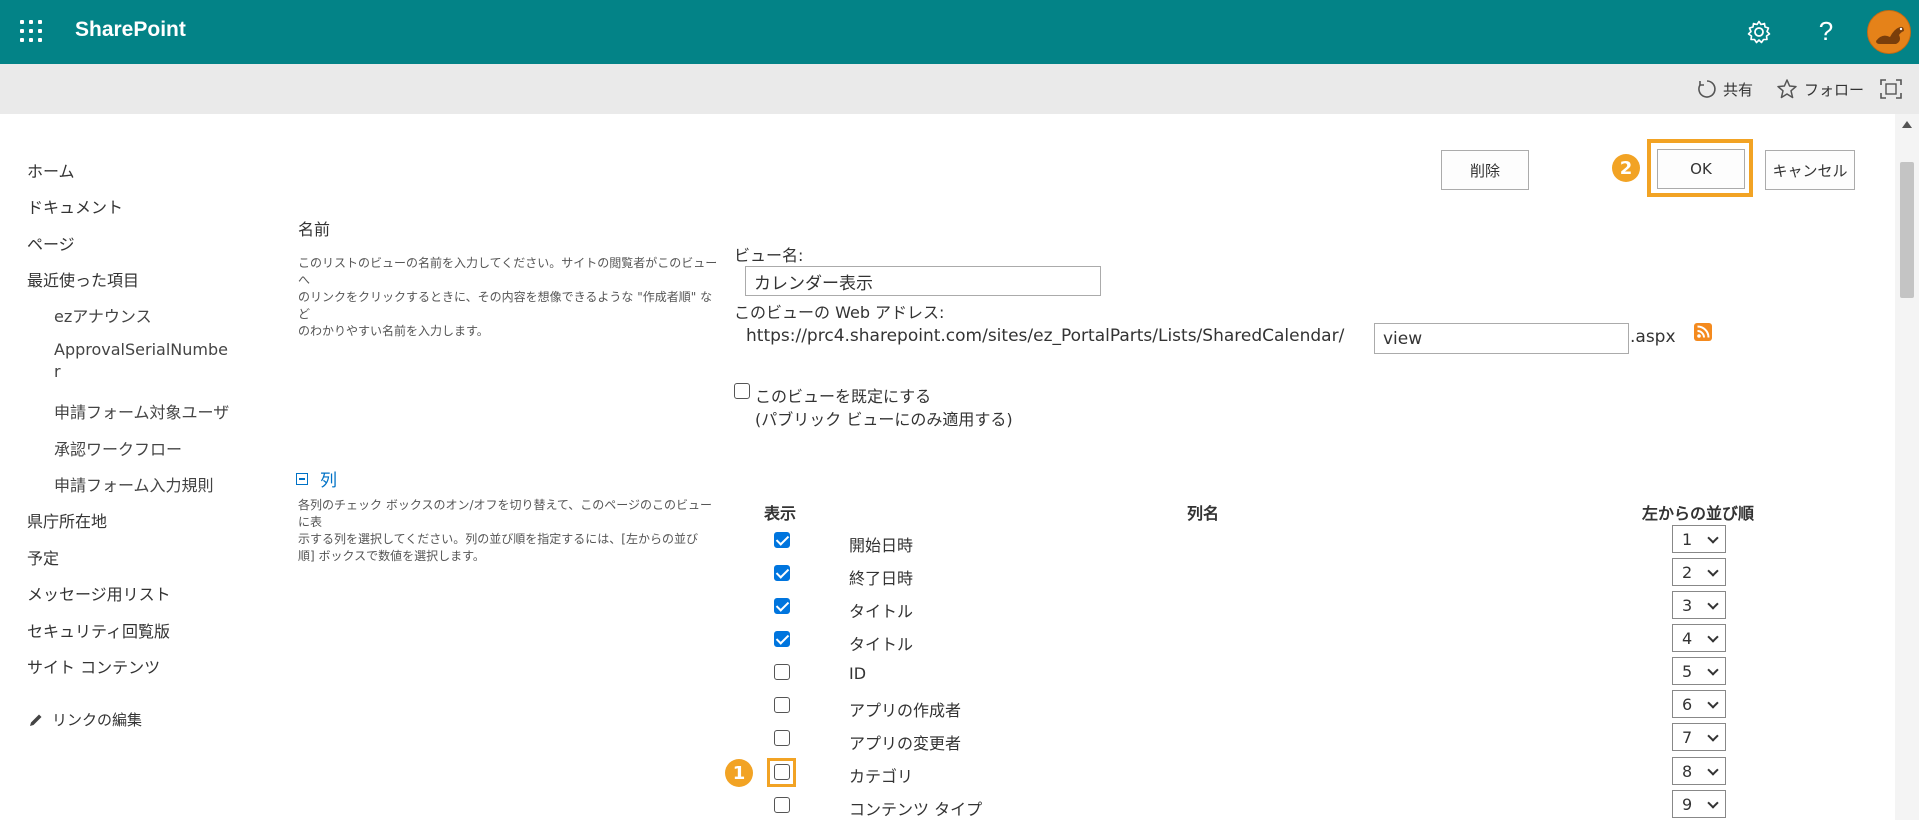 The image size is (1919, 820). I want to click on default-view-note: (パブリック ビューにのみ適用する), so click(884, 419).